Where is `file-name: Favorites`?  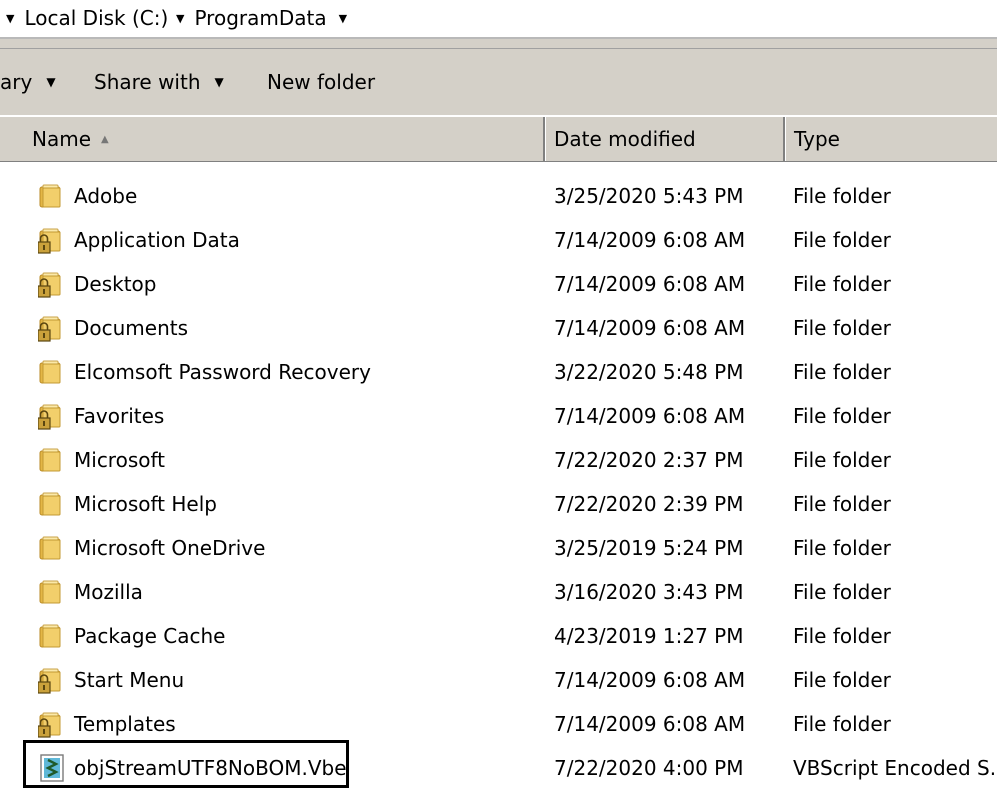
file-name: Favorites is located at coordinates (119, 416).